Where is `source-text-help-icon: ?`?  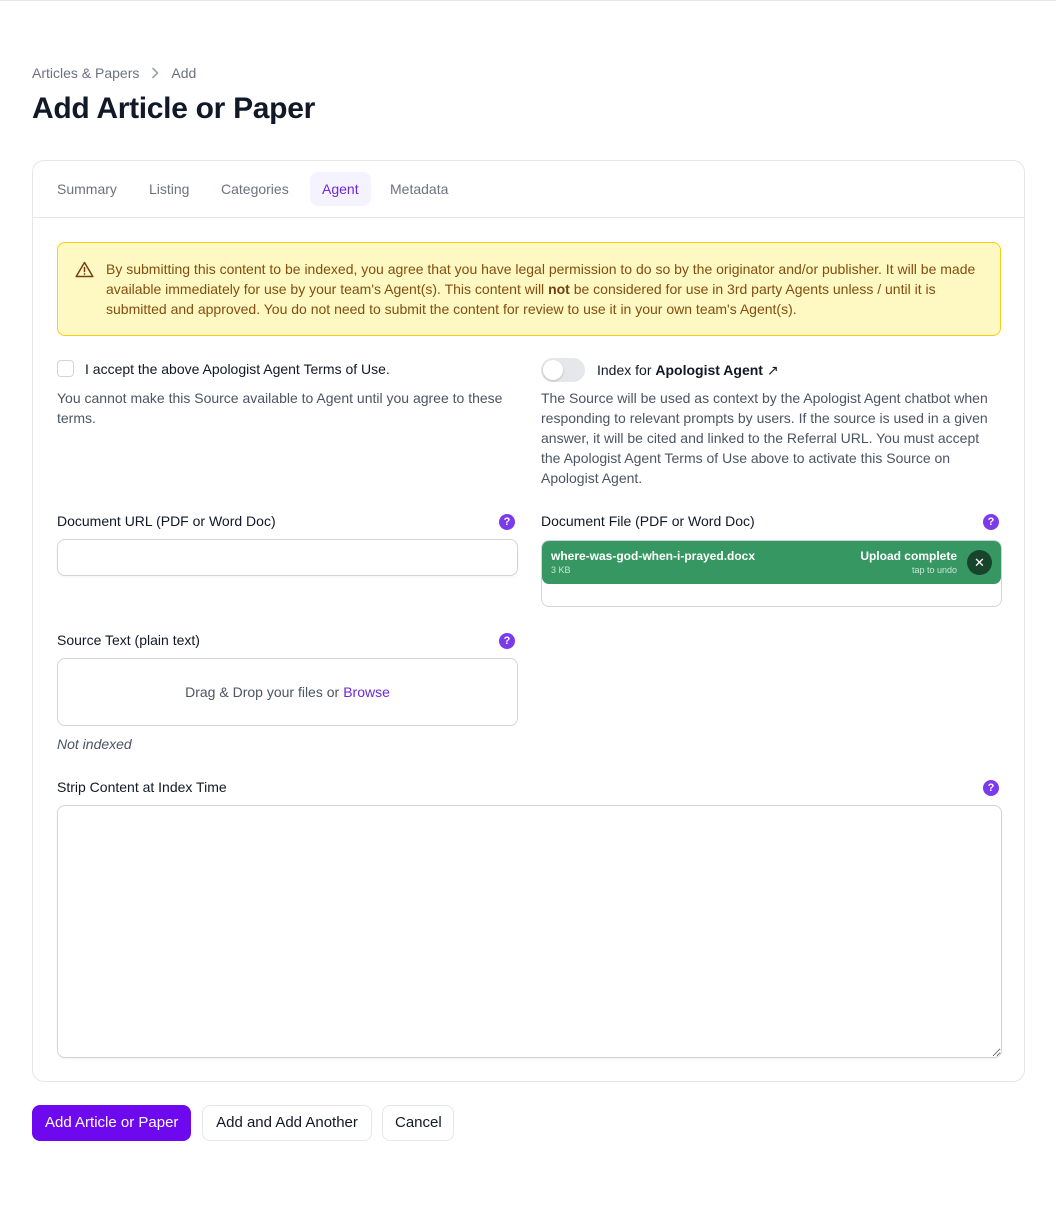
source-text-help-icon: ? is located at coordinates (507, 641).